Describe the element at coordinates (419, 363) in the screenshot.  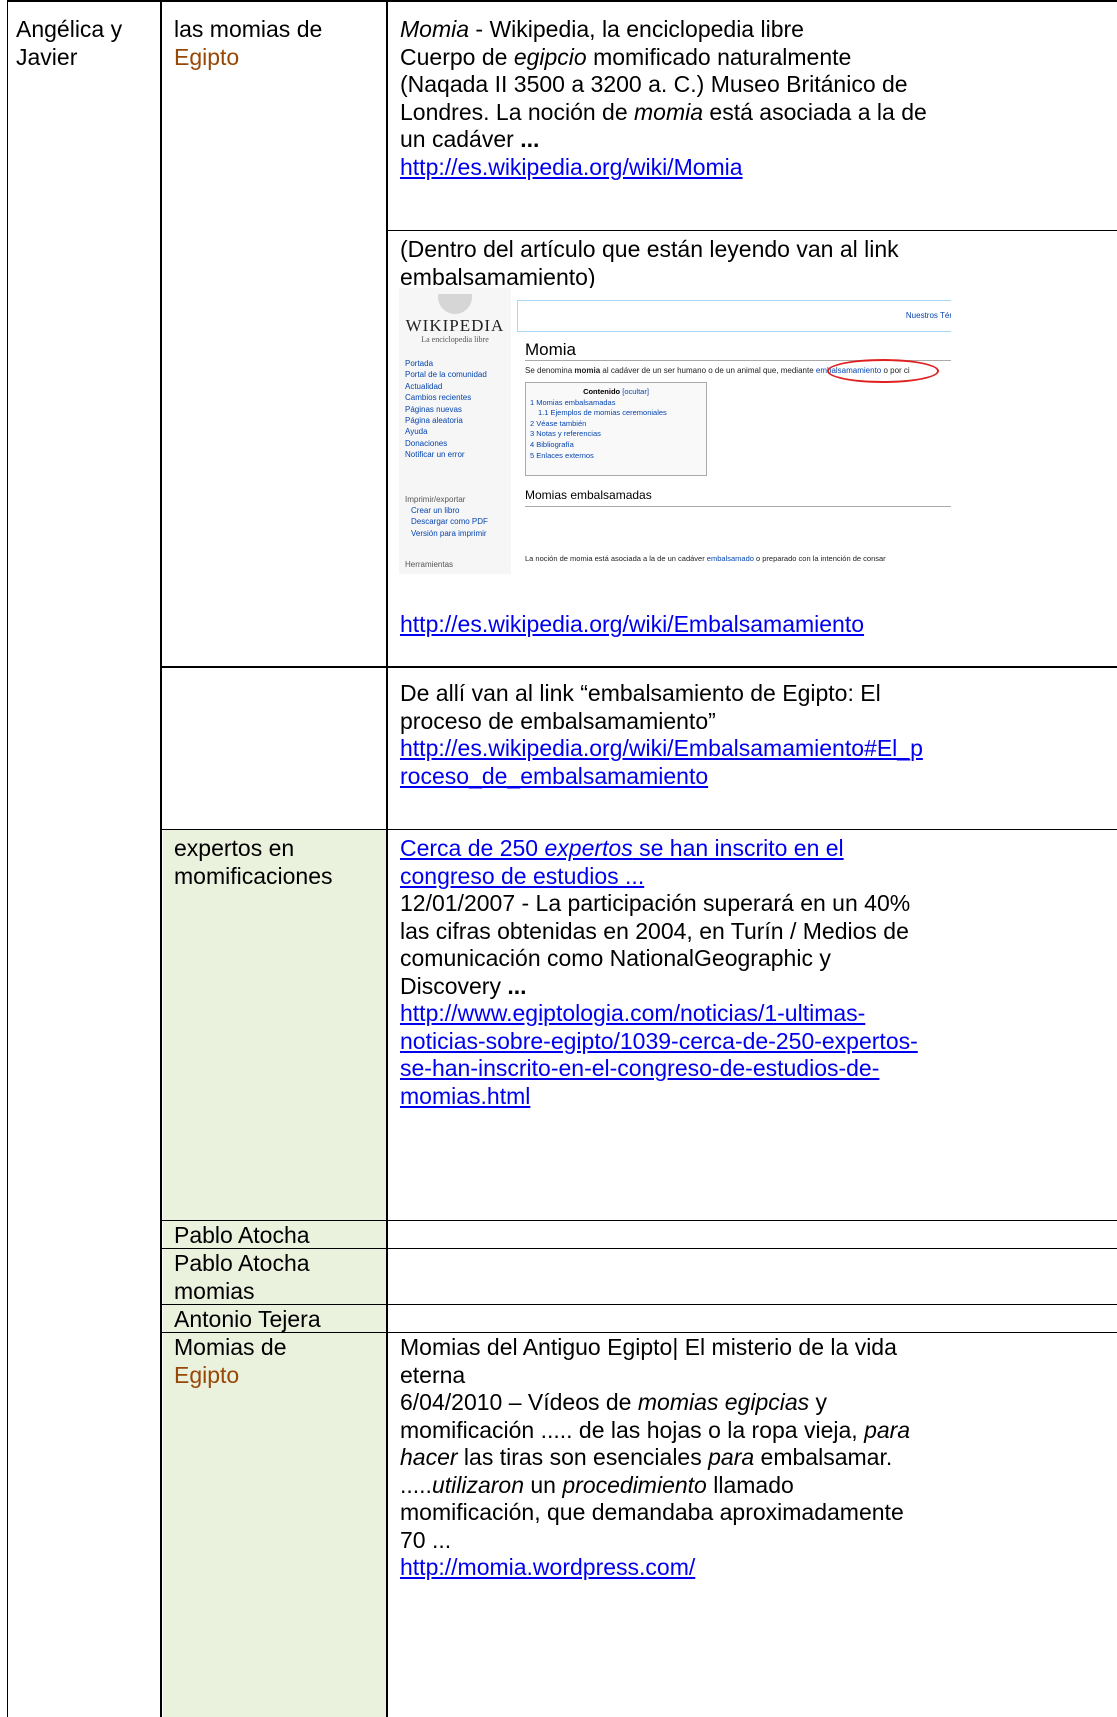
I see `wiki-nav-item: Portada` at that location.